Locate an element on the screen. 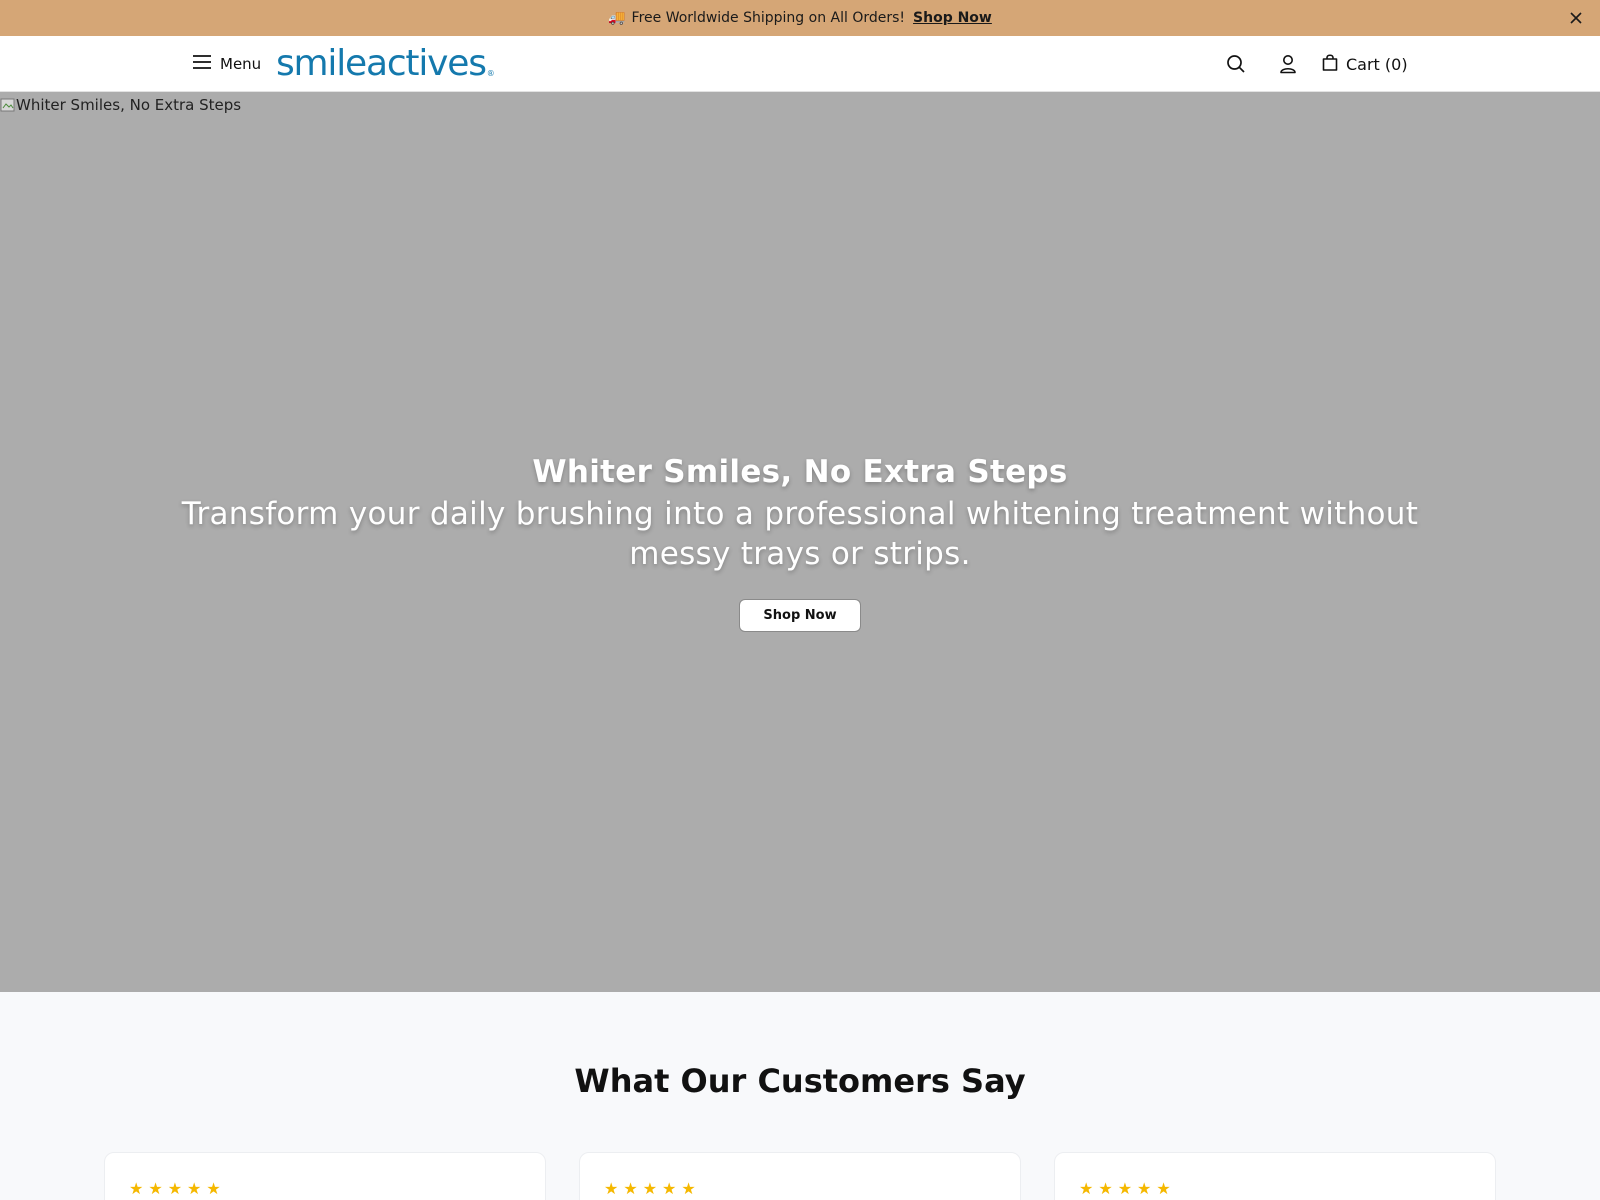  reviews-title: What Our Customers Say is located at coordinates (800, 1081).